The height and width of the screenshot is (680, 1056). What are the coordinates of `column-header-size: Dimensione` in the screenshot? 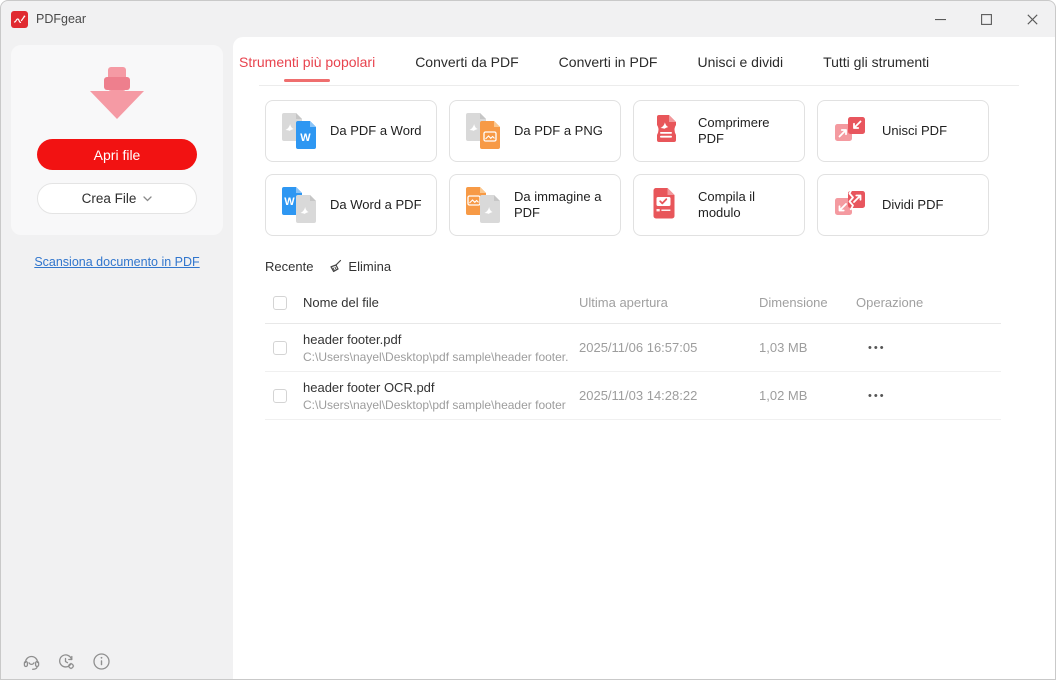 It's located at (793, 302).